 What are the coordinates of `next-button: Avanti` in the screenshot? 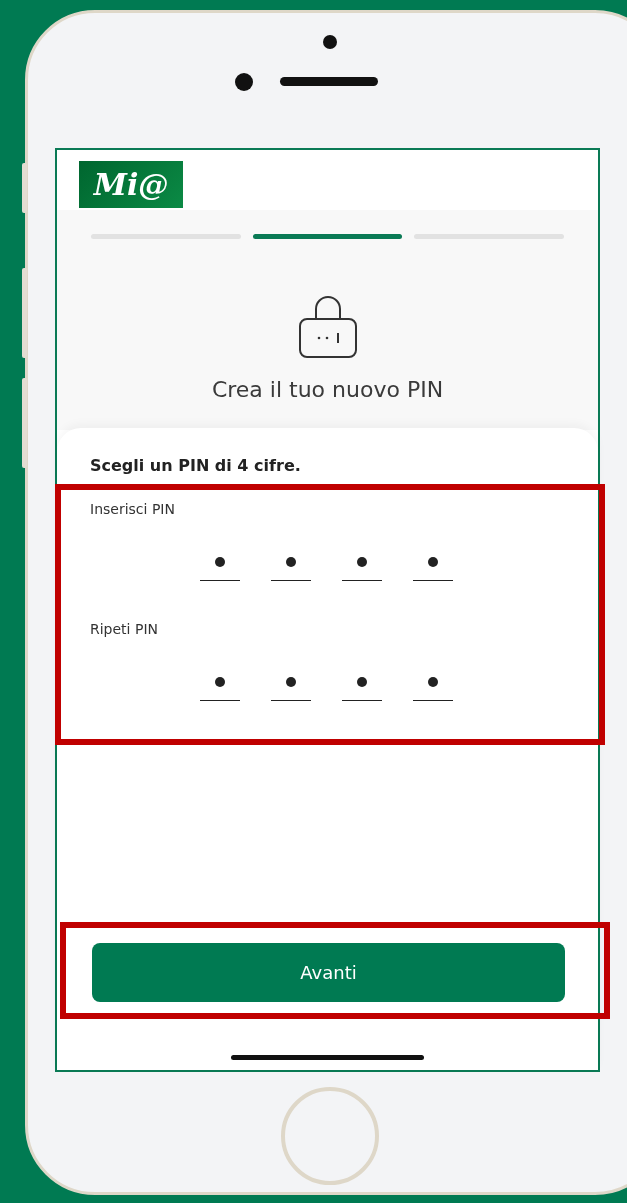 It's located at (328, 972).